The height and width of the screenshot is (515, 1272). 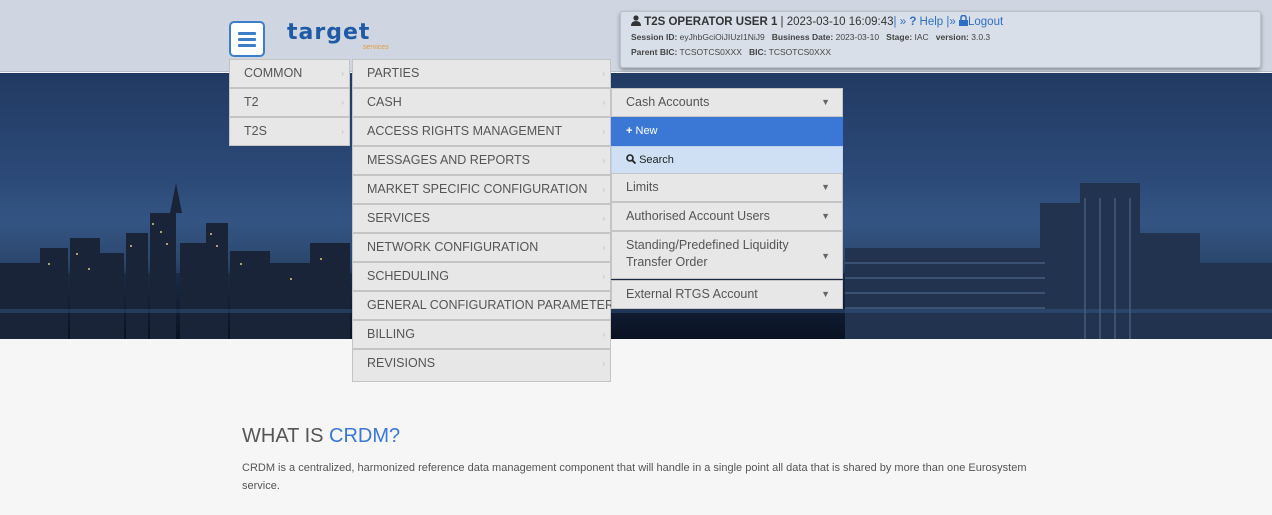 I want to click on menu-item-services: SERVICES ›, so click(x=481, y=218).